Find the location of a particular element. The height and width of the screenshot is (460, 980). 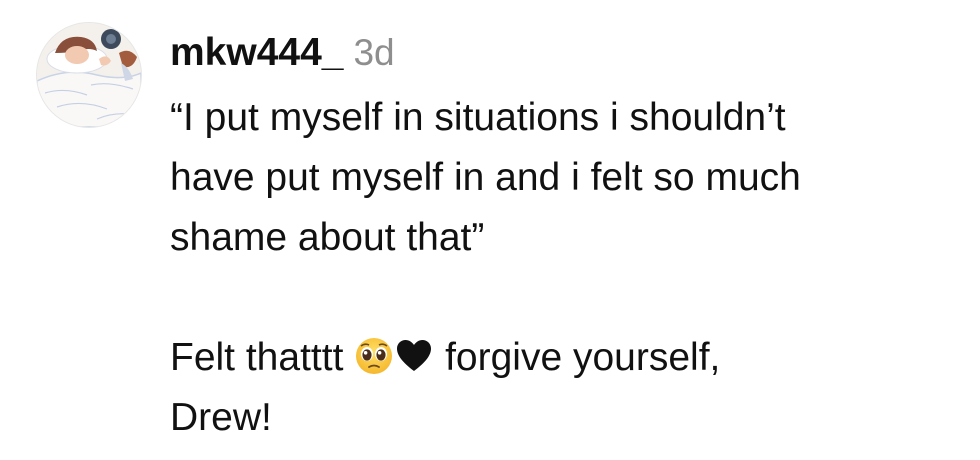

comment-line: shame about that” is located at coordinates (327, 237).